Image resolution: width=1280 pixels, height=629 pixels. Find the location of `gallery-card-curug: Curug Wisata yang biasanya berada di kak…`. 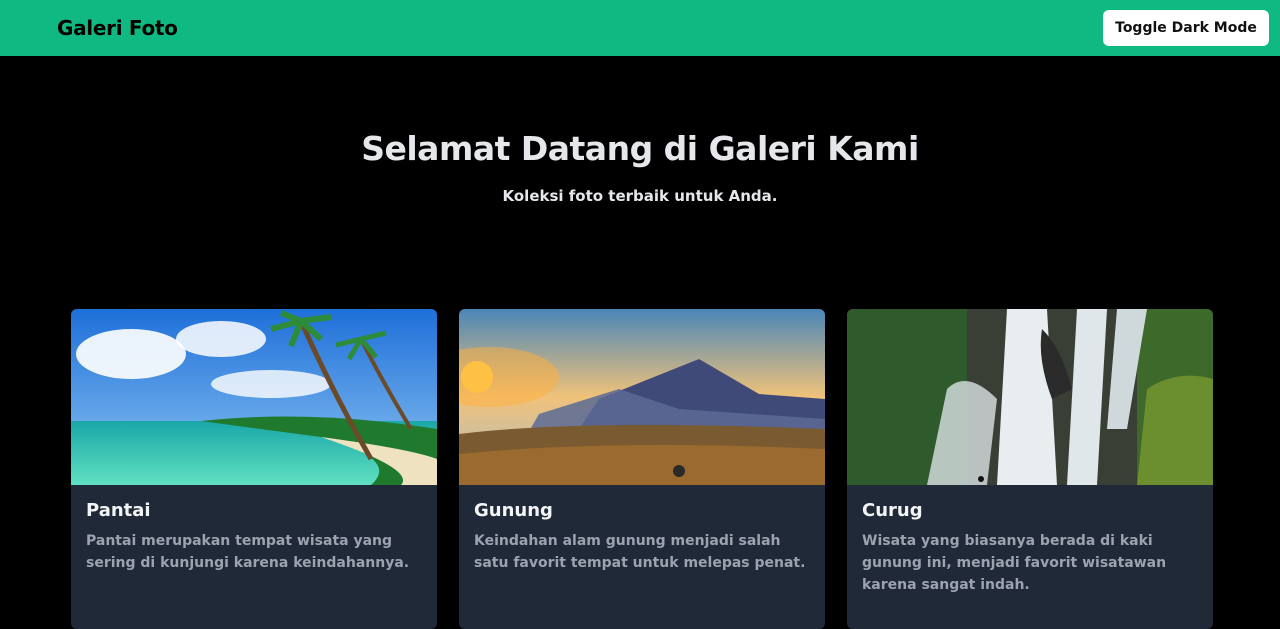

gallery-card-curug: Curug Wisata yang biasanya berada di kak… is located at coordinates (1030, 469).